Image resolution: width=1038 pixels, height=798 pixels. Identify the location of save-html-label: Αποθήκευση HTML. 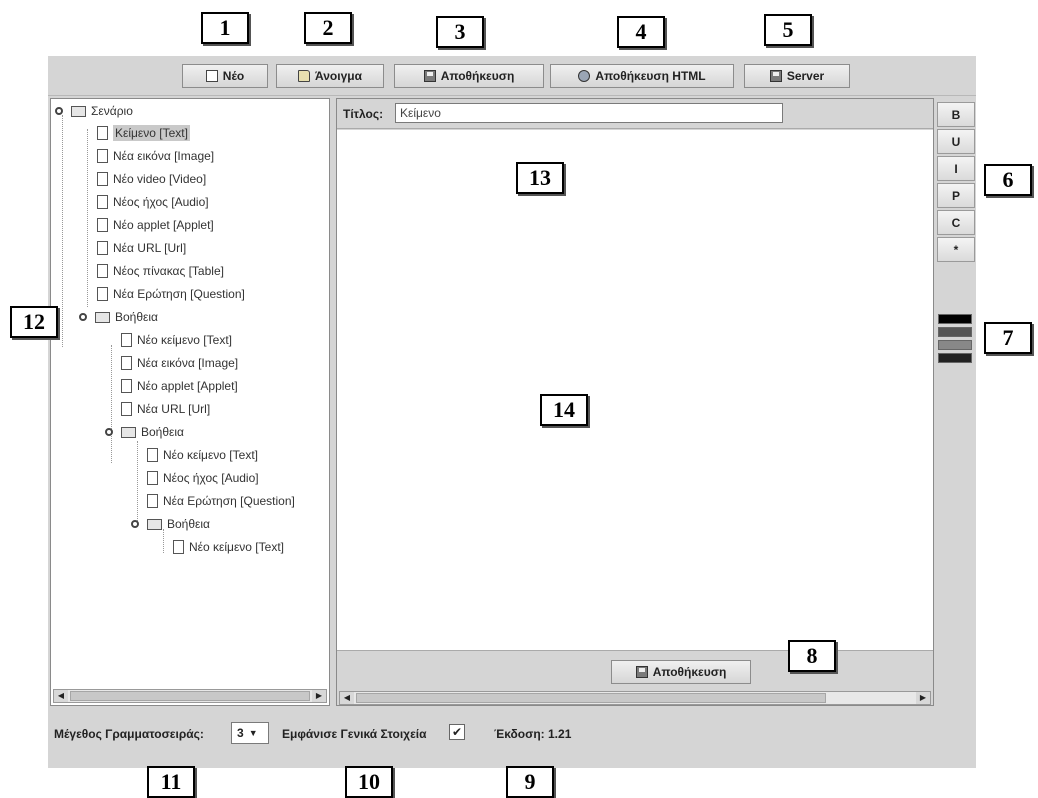
(650, 76).